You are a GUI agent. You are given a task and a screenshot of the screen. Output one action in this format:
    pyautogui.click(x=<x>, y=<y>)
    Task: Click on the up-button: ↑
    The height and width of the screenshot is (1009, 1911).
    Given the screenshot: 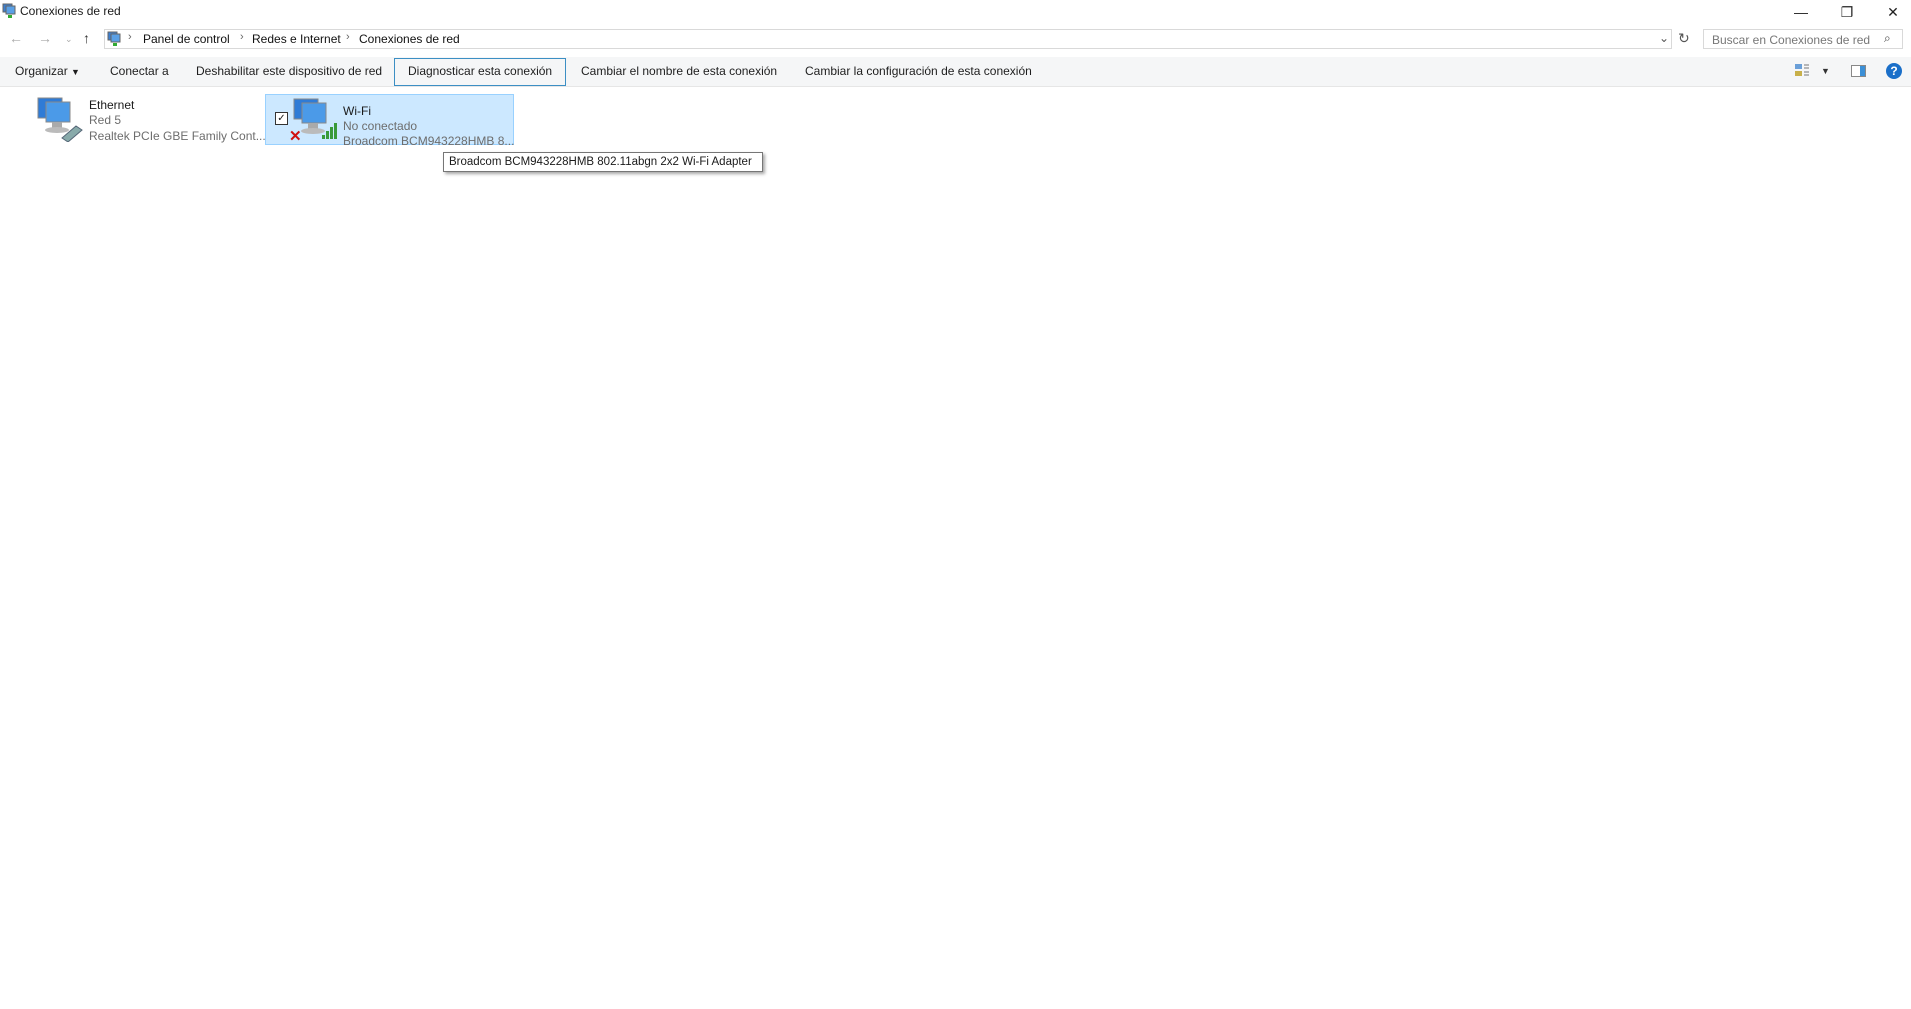 What is the action you would take?
    pyautogui.click(x=86, y=38)
    